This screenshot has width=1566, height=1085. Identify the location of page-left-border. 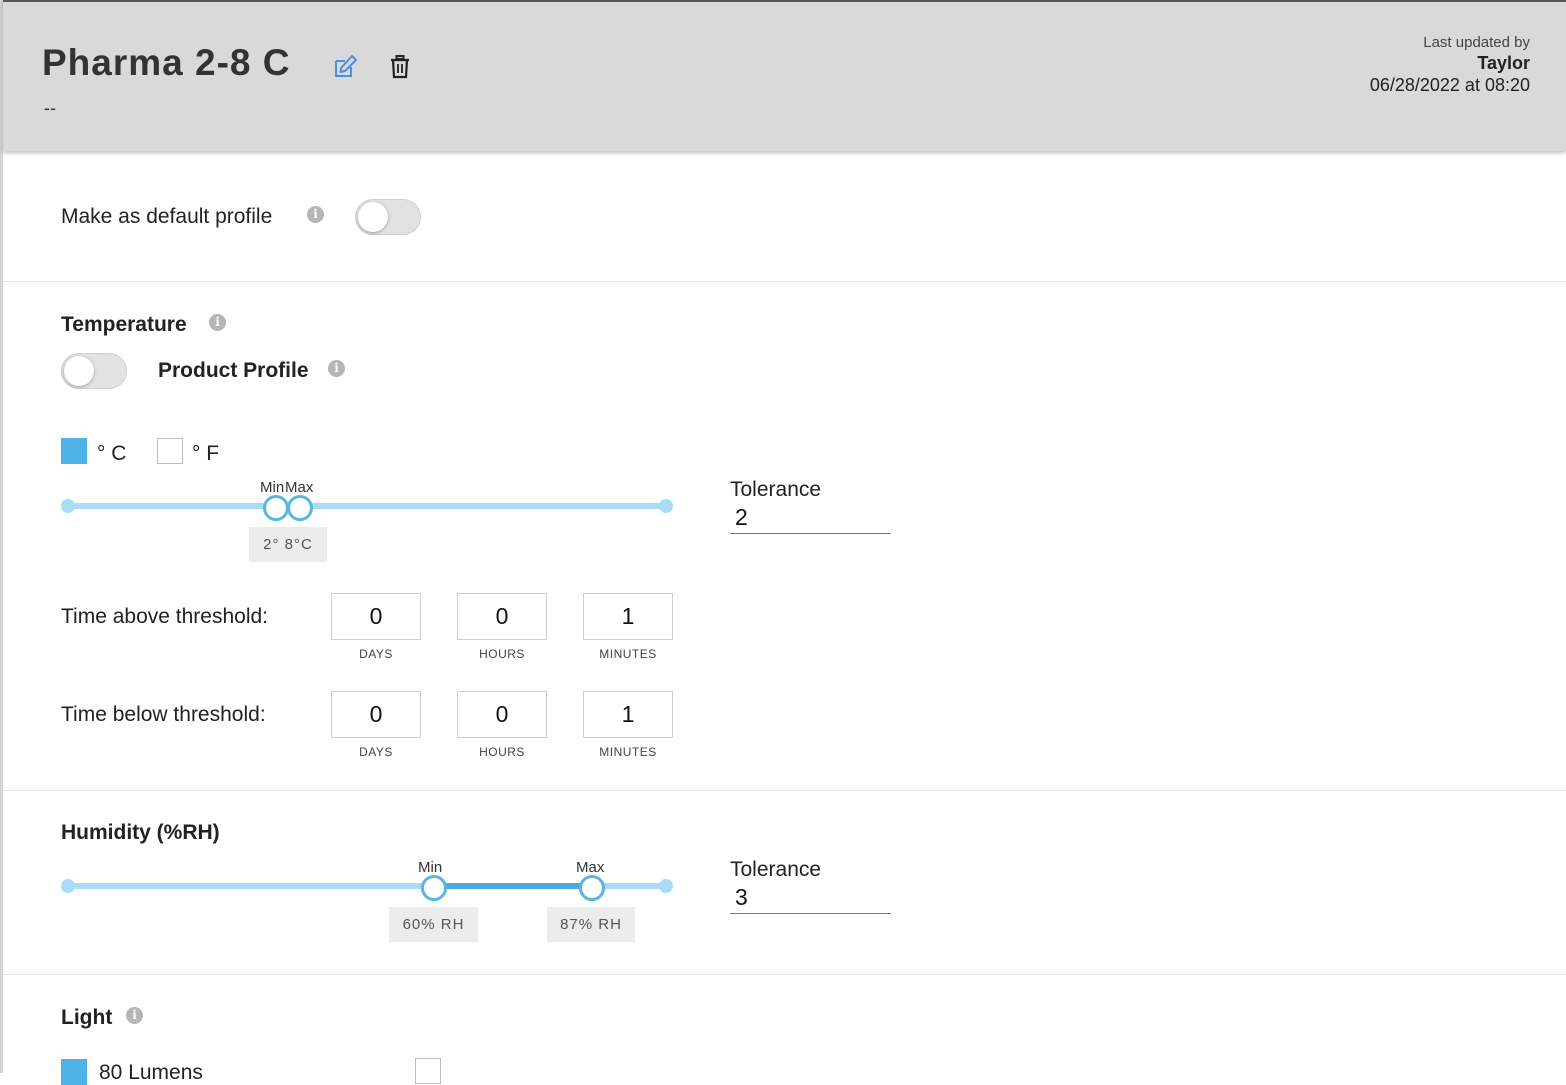
(1, 536).